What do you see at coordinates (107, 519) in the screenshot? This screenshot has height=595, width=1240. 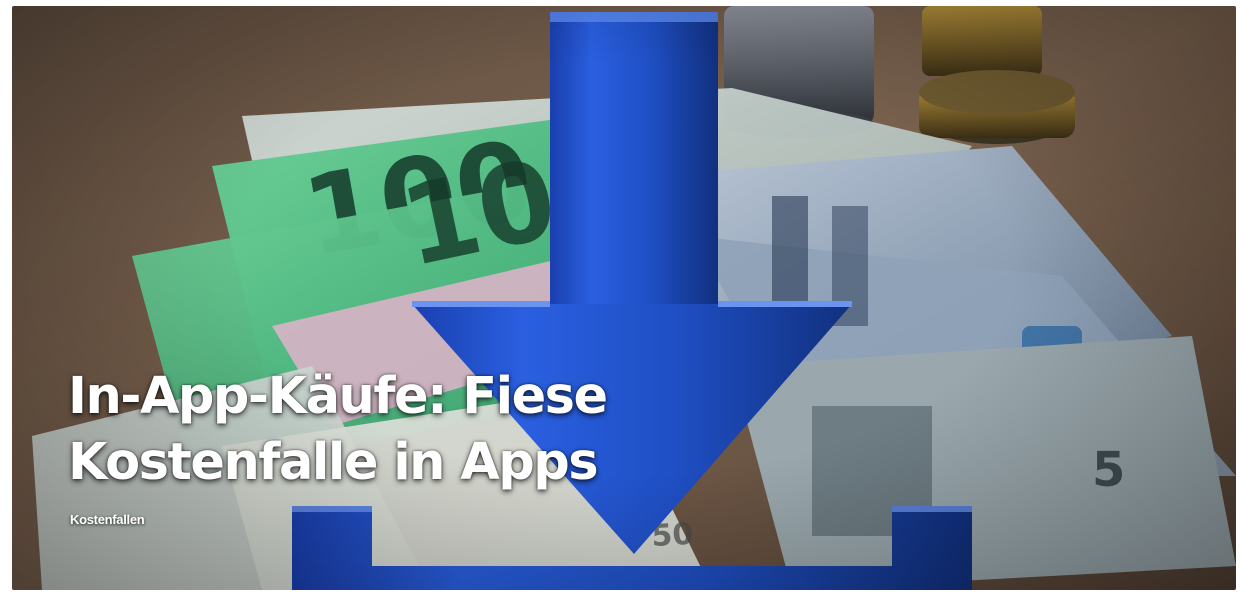 I see `category-link: Kostenfallen` at bounding box center [107, 519].